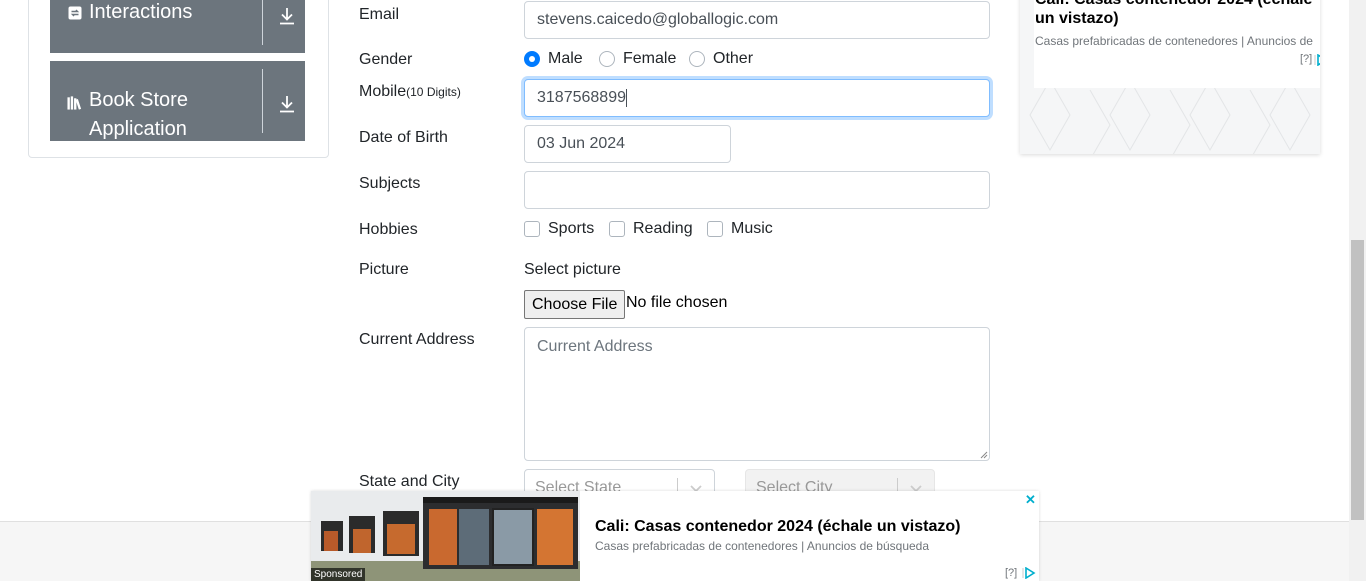 This screenshot has height=581, width=1366. What do you see at coordinates (445, 536) in the screenshot?
I see `ad-image: Sponsored` at bounding box center [445, 536].